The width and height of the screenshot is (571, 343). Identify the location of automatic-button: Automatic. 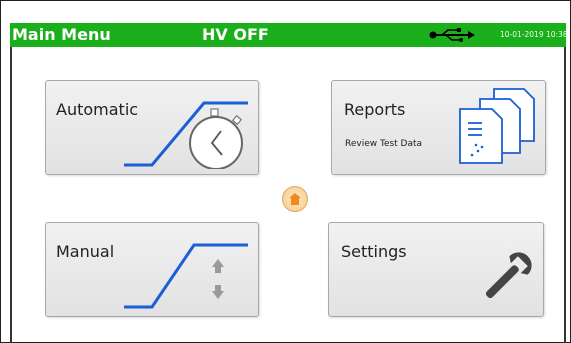
(152, 127).